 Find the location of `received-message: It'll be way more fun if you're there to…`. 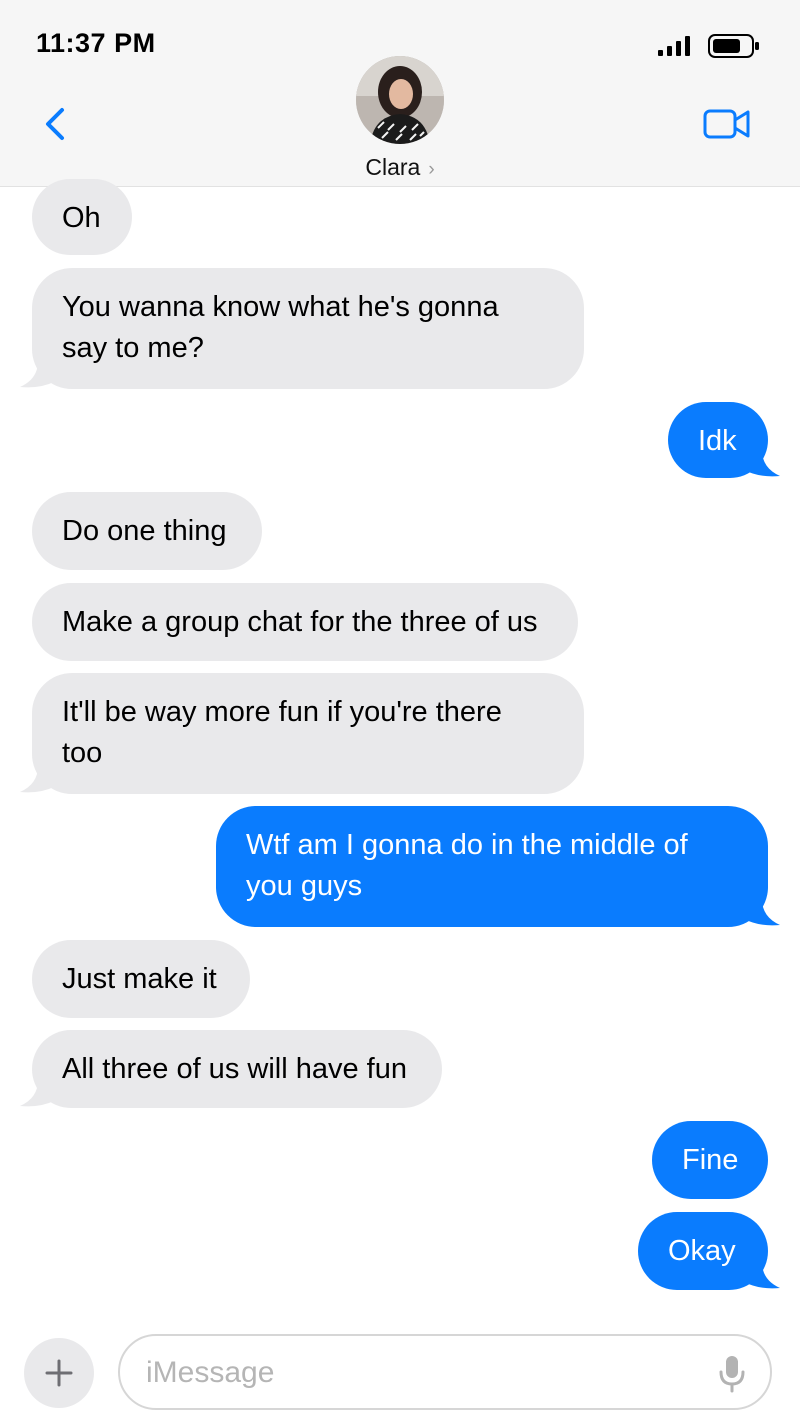

received-message: It'll be way more fun if you're there to… is located at coordinates (308, 733).